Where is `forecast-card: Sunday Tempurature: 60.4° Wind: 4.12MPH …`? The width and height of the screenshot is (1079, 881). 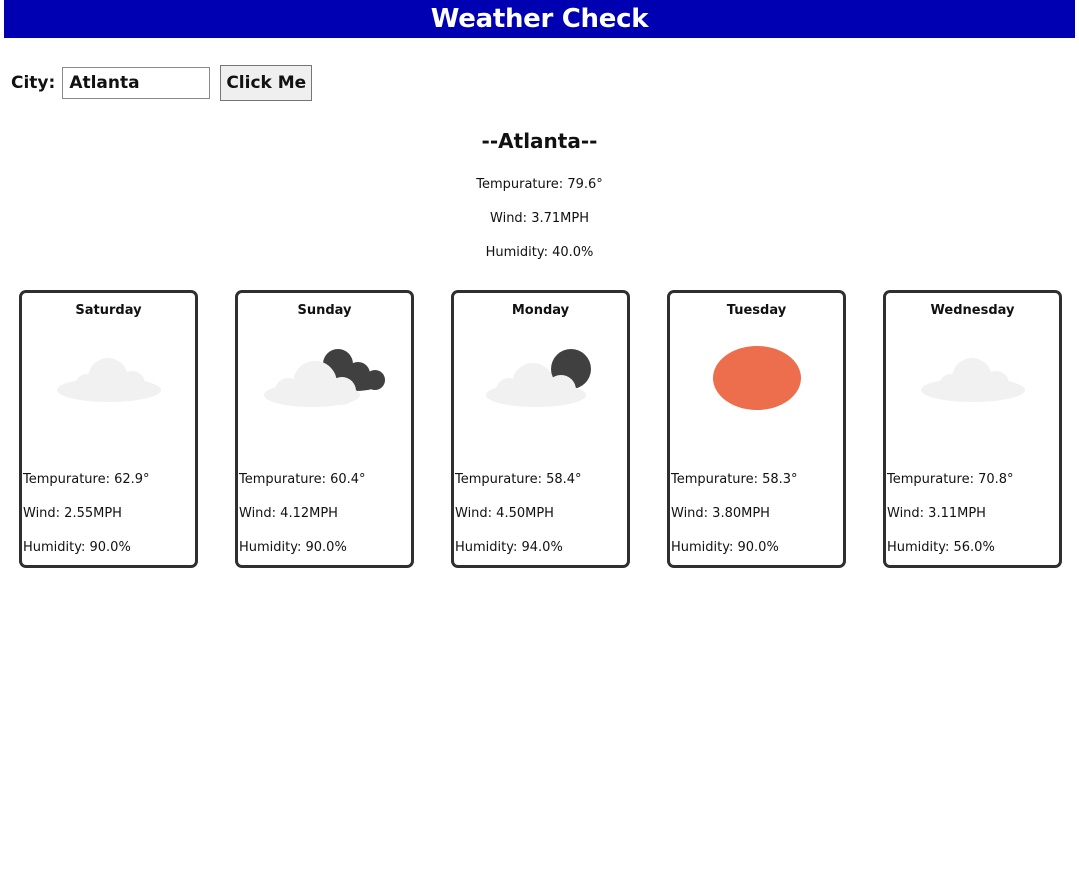 forecast-card: Sunday Tempurature: 60.4° Wind: 4.12MPH … is located at coordinates (324, 429).